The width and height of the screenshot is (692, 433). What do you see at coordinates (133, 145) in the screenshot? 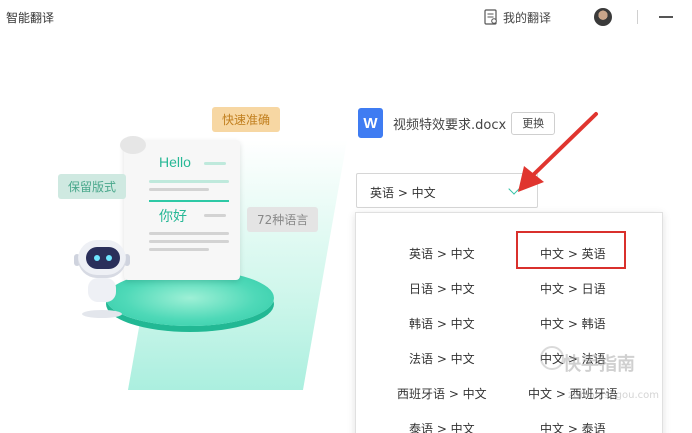
I see `paper-curl` at bounding box center [133, 145].